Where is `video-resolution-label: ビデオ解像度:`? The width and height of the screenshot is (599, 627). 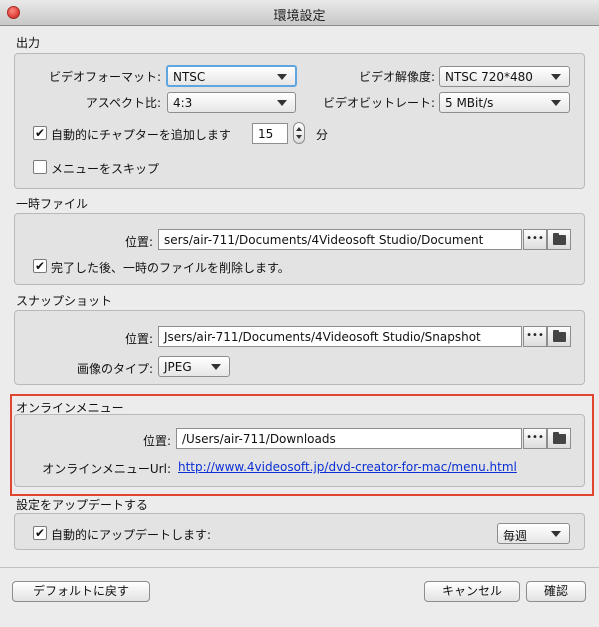
video-resolution-label: ビデオ解像度: is located at coordinates (396, 77).